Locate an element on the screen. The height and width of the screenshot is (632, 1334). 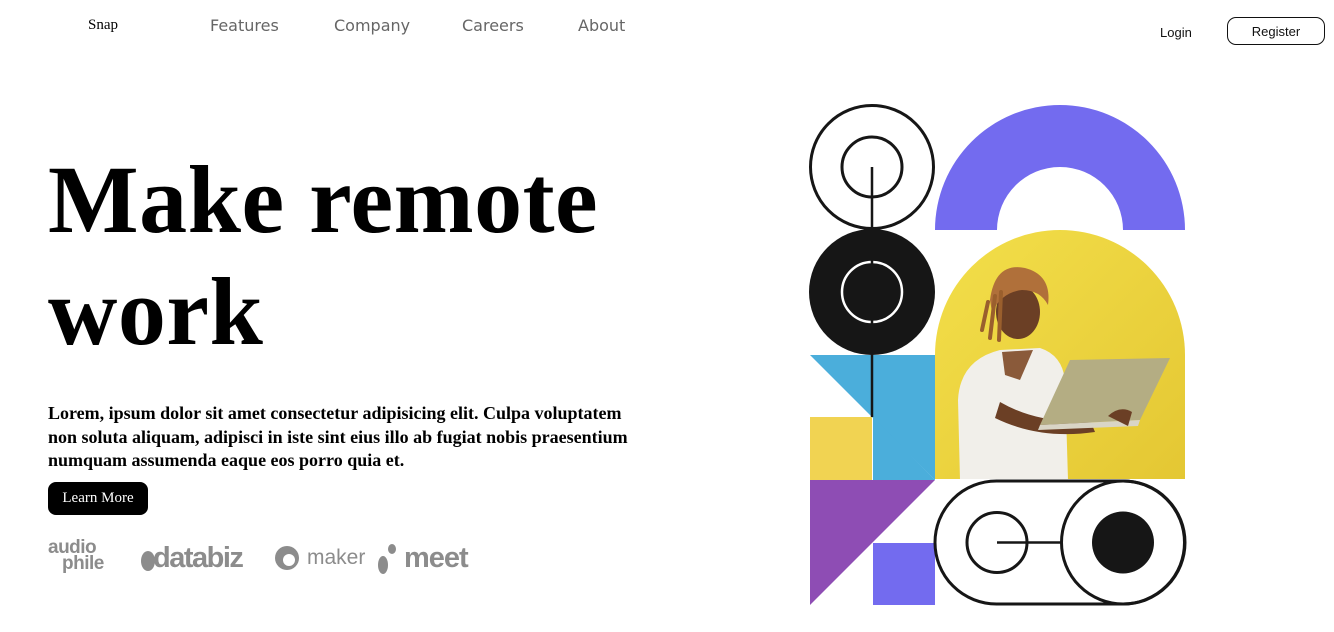
nav-link-careers: Careers is located at coordinates (493, 25).